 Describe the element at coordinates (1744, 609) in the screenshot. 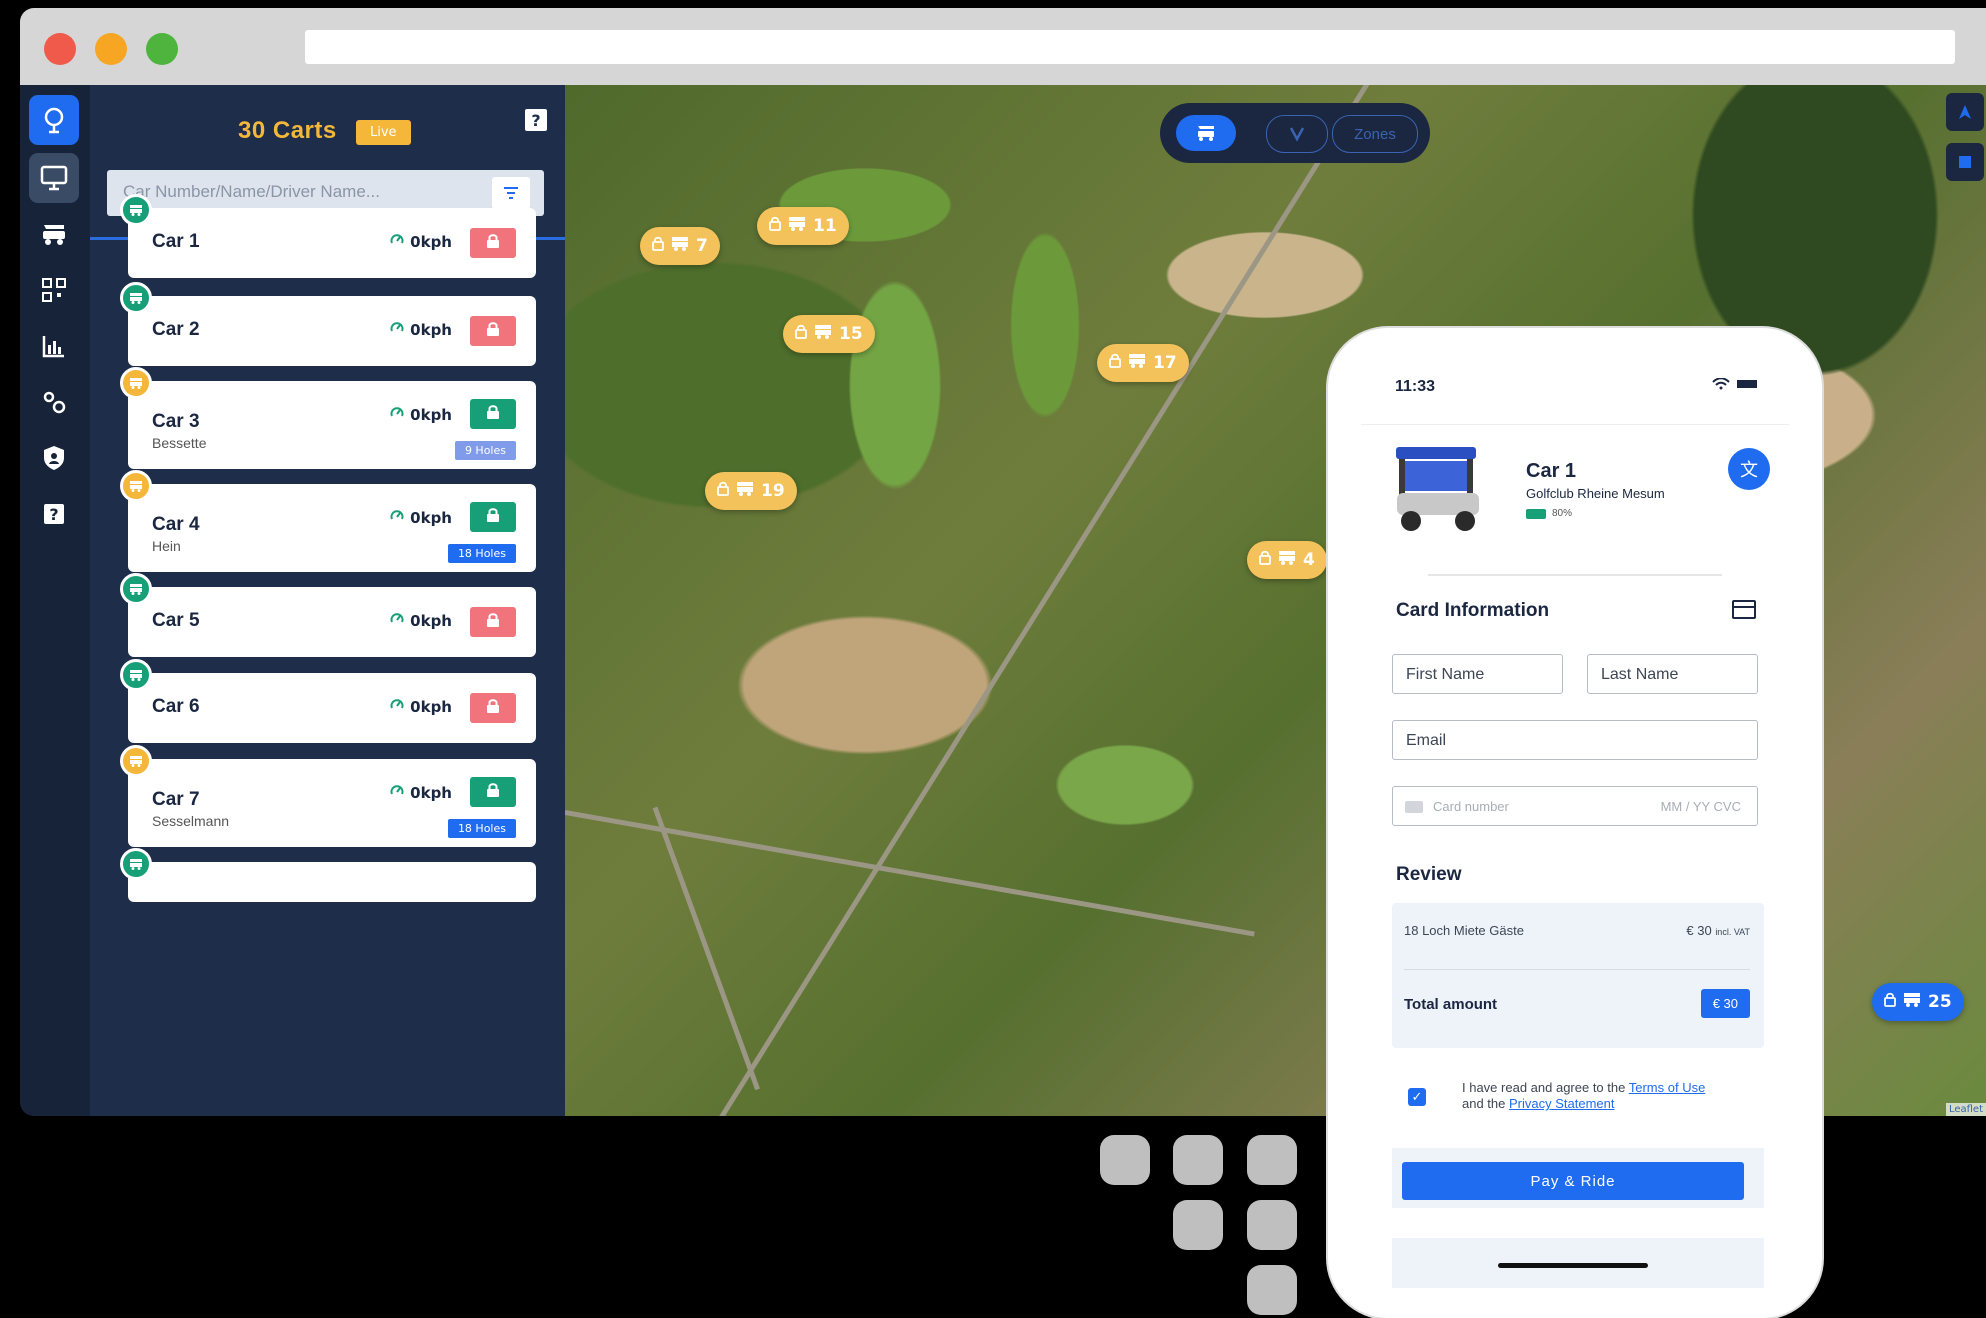

I see `credit-card-icon` at that location.